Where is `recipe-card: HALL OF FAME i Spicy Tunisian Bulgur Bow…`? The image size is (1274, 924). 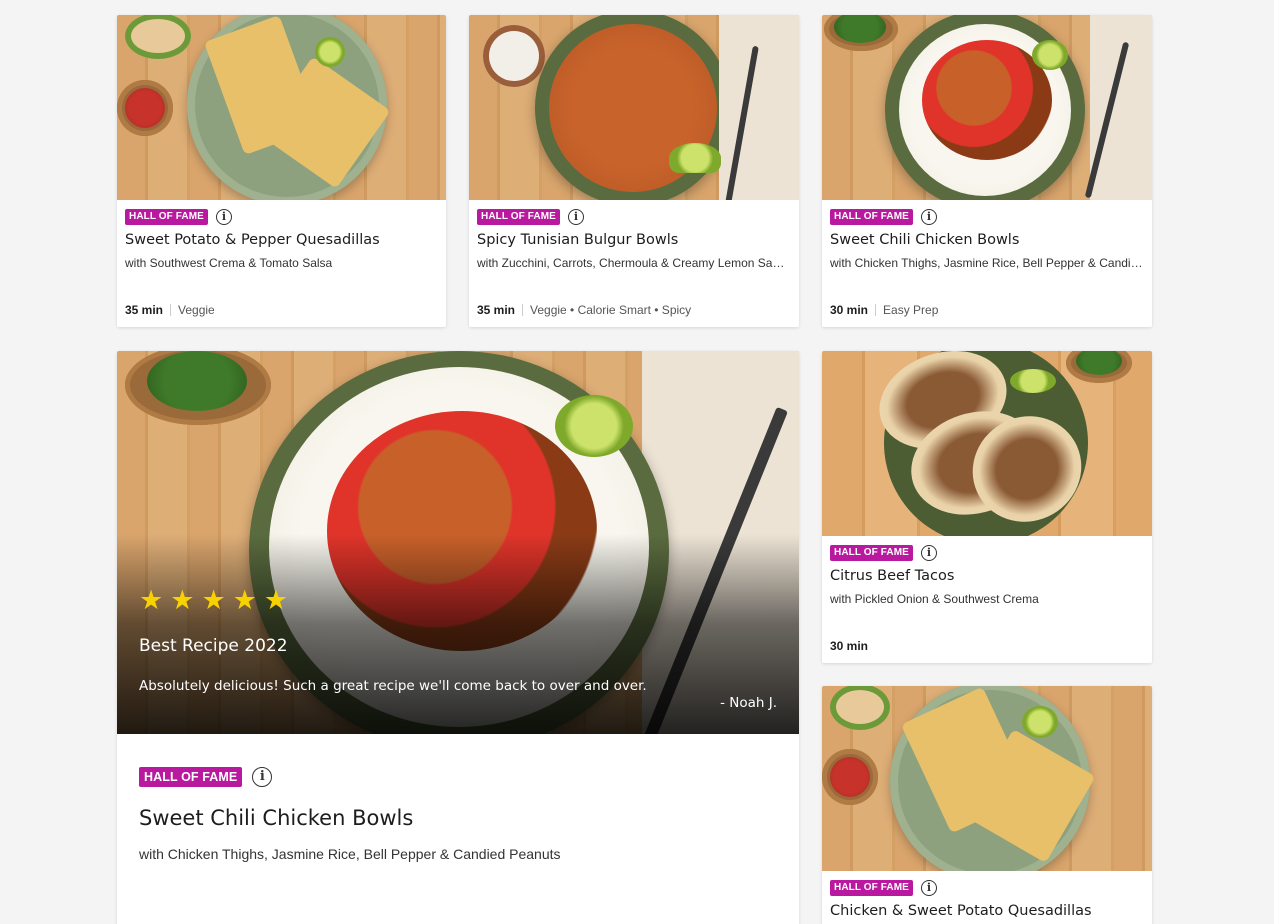 recipe-card: HALL OF FAME i Spicy Tunisian Bulgur Bow… is located at coordinates (634, 171).